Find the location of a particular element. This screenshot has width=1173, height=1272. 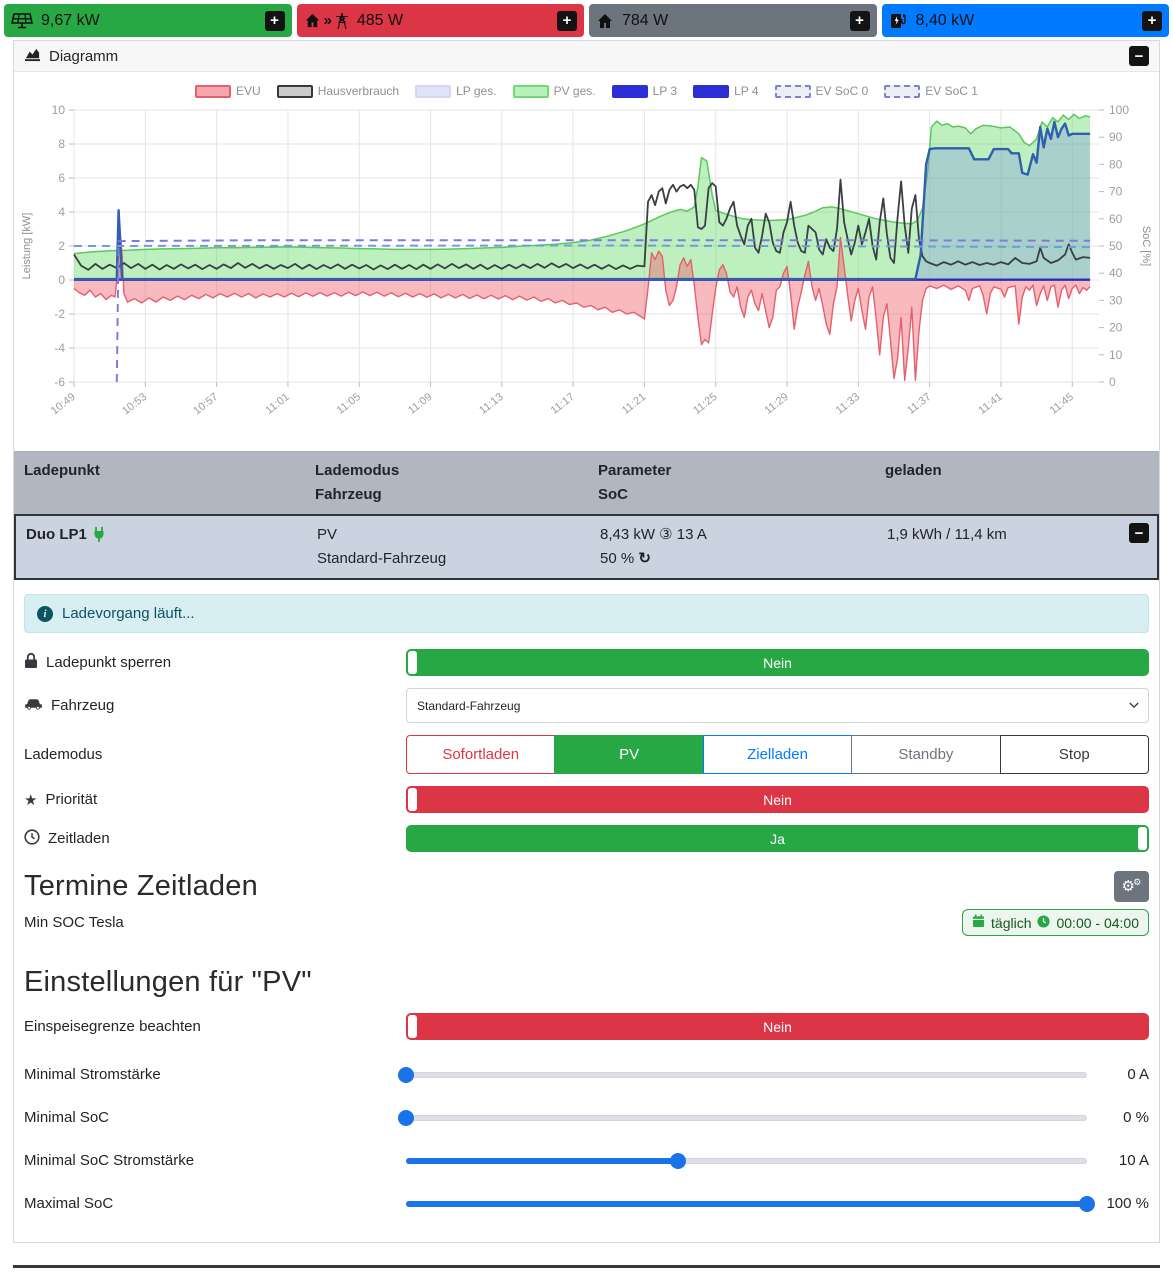

plug-icon is located at coordinates (99, 538).